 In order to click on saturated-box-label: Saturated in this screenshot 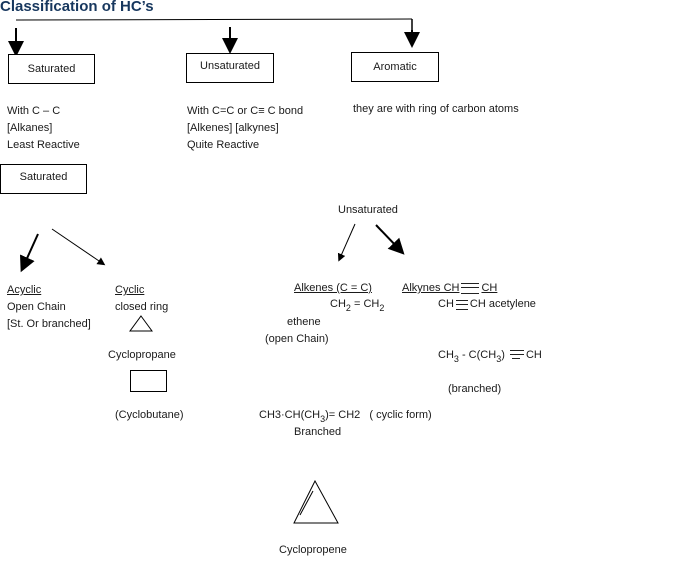, I will do `click(51, 69)`.